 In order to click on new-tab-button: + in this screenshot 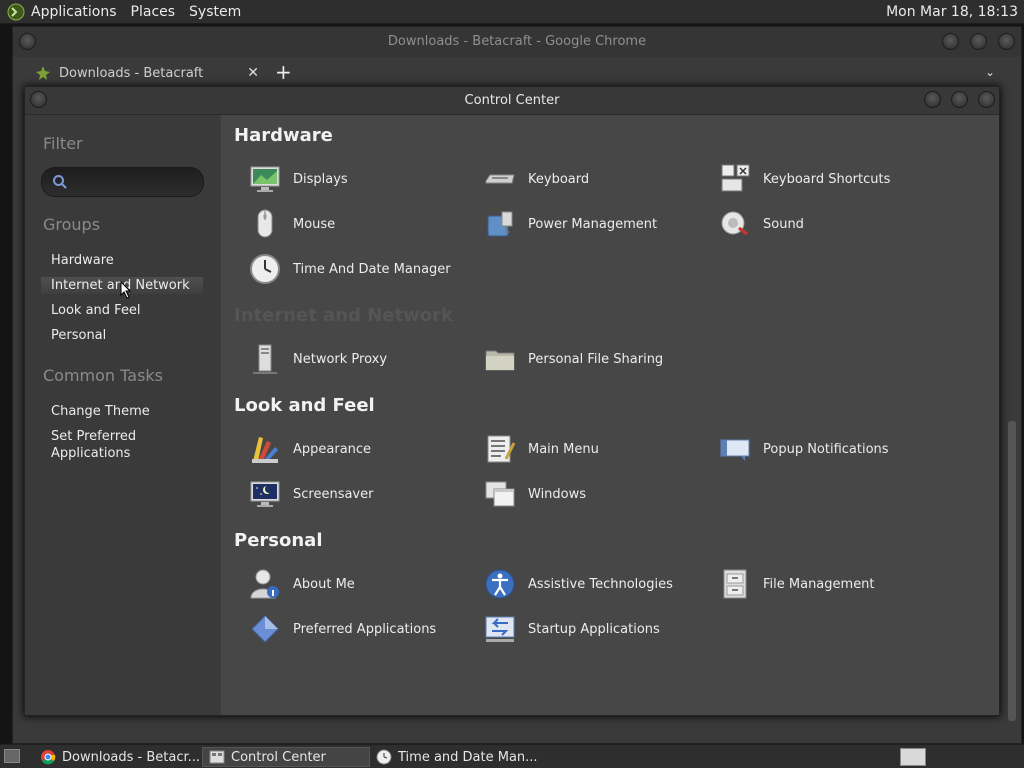, I will do `click(283, 72)`.